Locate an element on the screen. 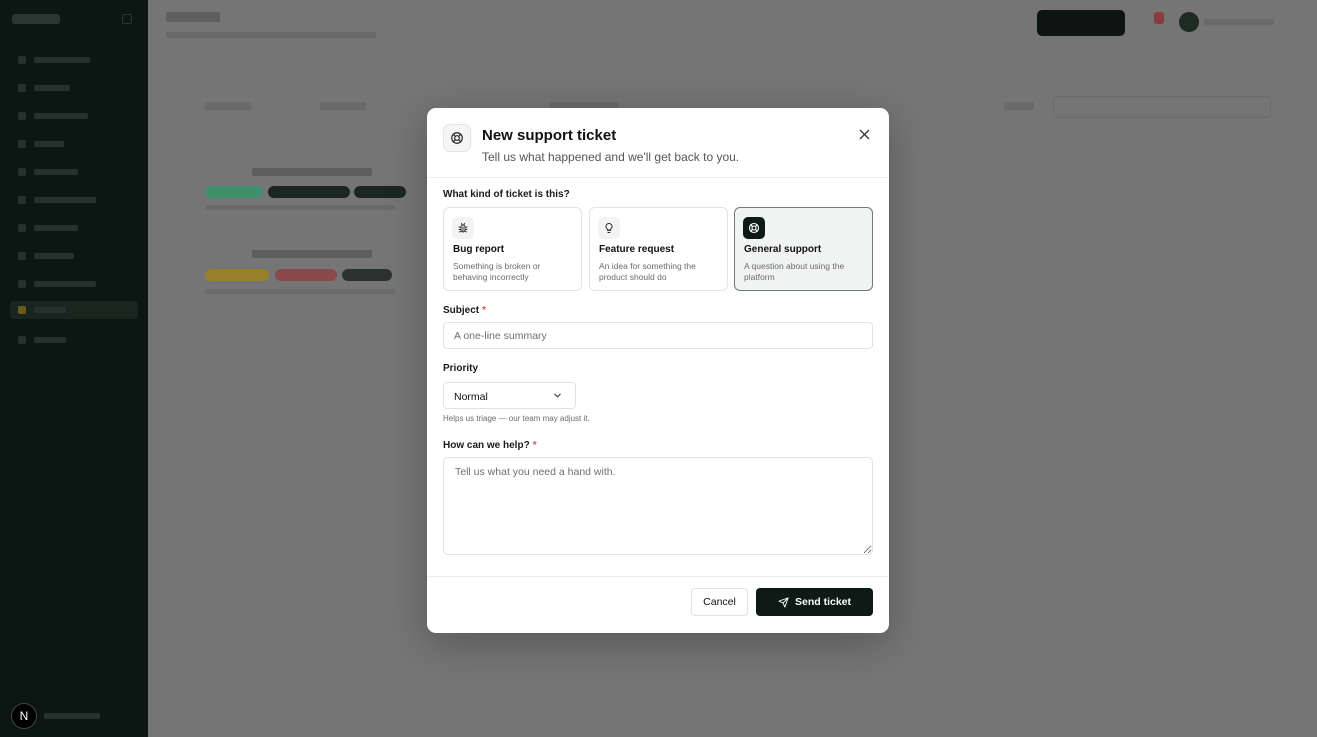 This screenshot has height=737, width=1317. priority-label: Priority is located at coordinates (461, 368).